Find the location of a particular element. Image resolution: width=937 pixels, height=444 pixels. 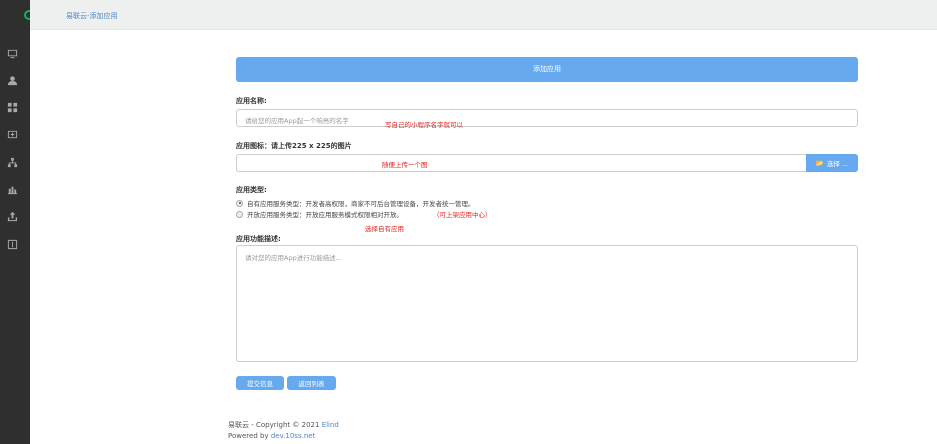

folder-icon: 📂 is located at coordinates (819, 163).